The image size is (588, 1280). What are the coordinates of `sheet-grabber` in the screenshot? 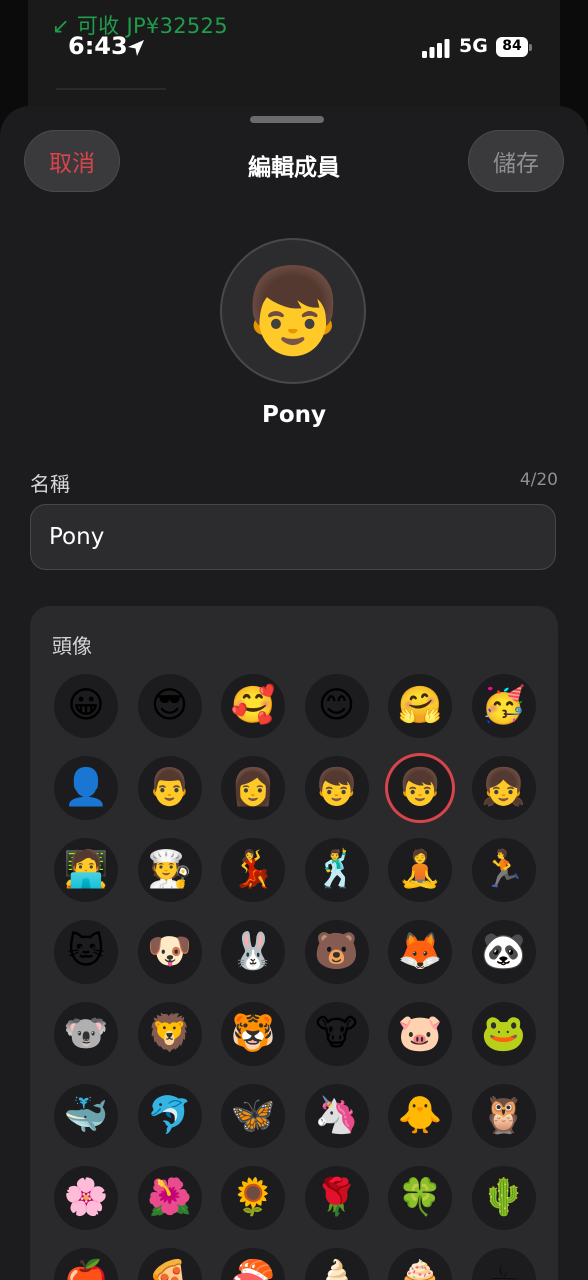 It's located at (287, 119).